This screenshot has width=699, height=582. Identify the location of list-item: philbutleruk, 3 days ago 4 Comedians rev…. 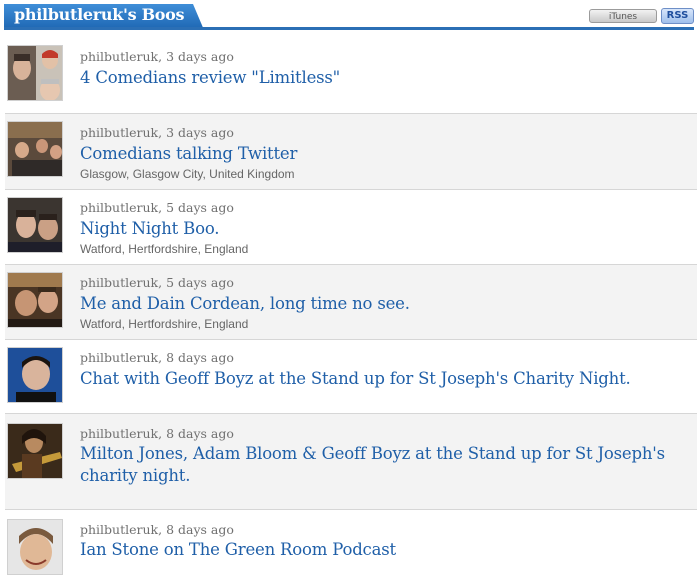
(351, 76).